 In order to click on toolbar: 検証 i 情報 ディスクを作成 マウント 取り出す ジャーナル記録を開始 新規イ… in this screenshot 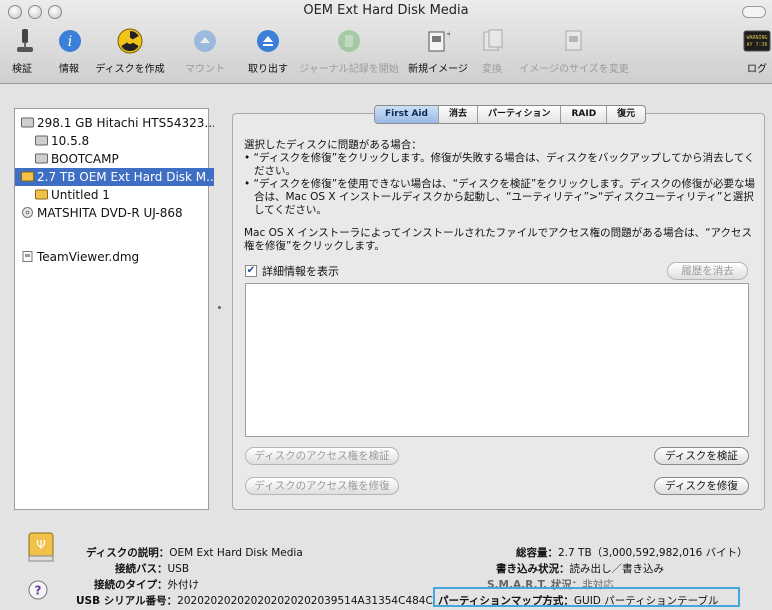, I will do `click(386, 52)`.